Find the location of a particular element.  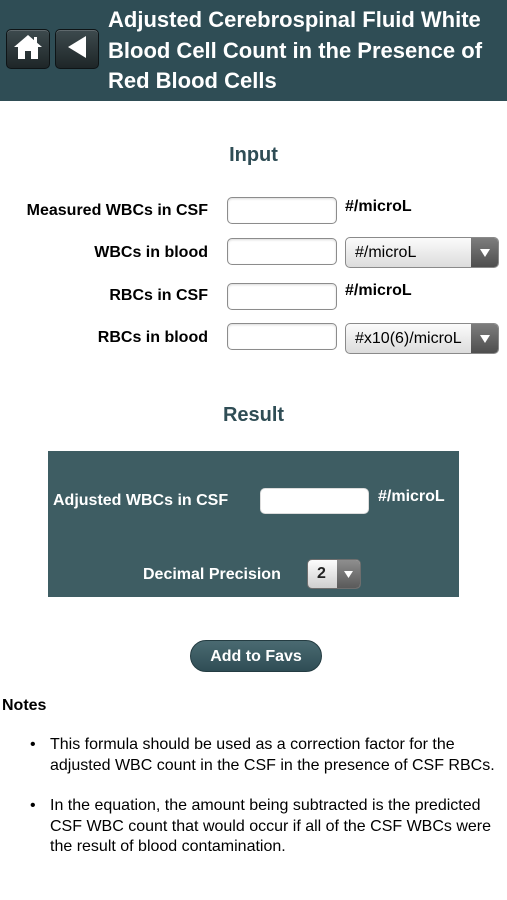

rbc-blood-unit-select: #x10(6)/microL is located at coordinates (422, 338).